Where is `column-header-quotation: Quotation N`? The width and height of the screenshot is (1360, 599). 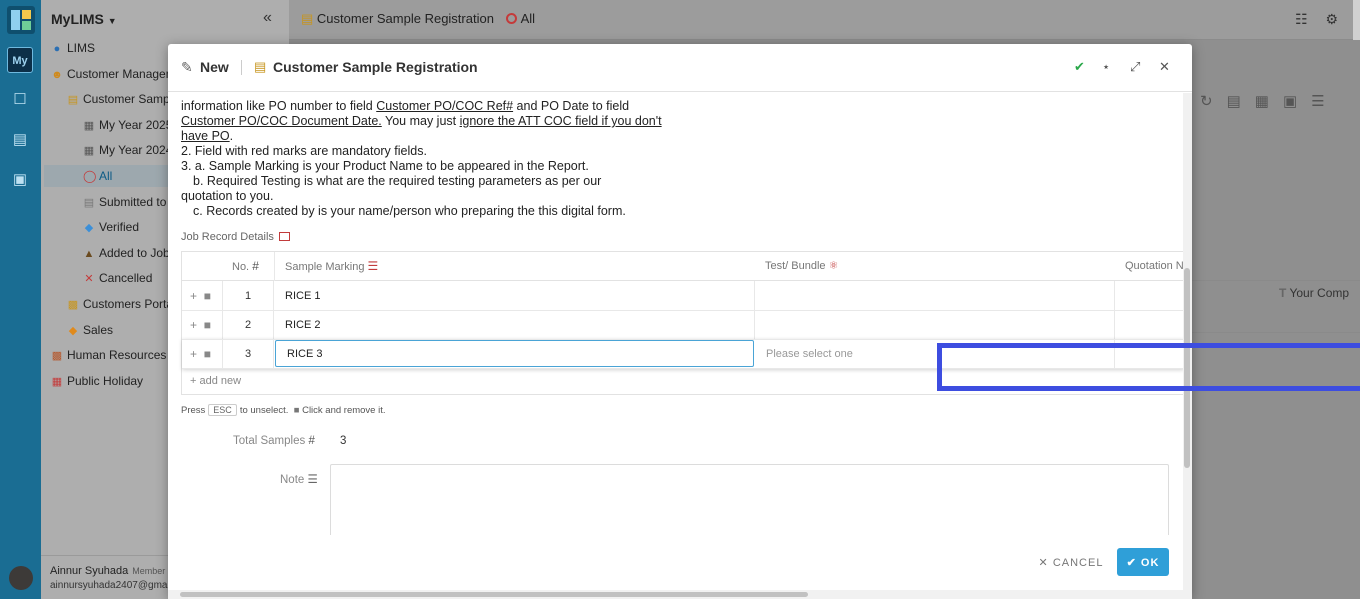 column-header-quotation: Quotation N is located at coordinates (1154, 266).